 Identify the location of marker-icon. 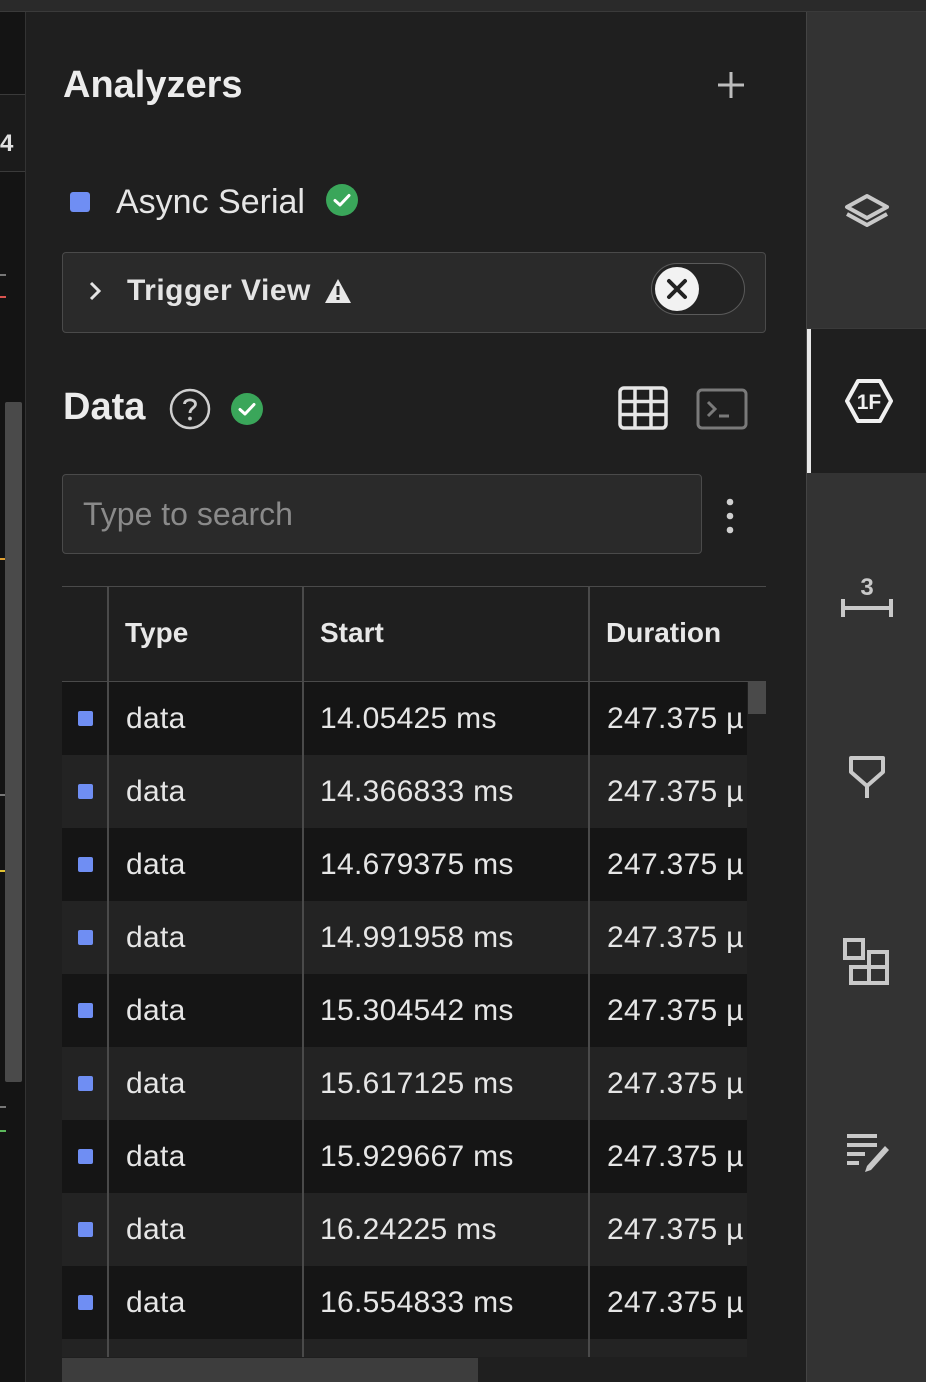
(866, 777).